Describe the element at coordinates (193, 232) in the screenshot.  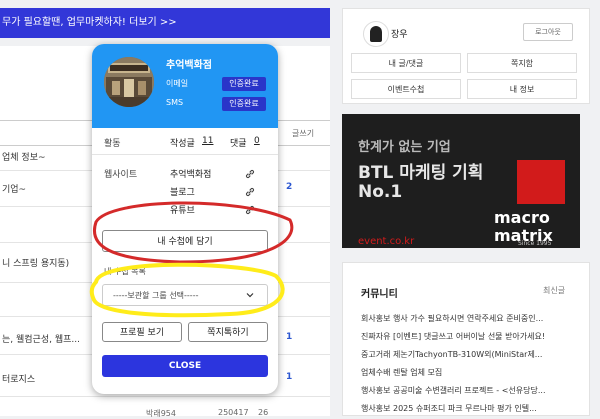
I see `red-highlight-ellipse` at that location.